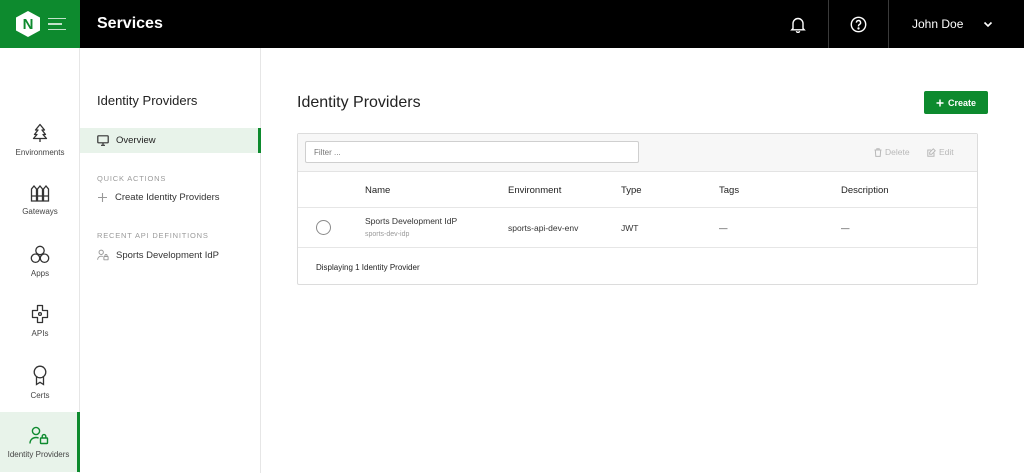  Describe the element at coordinates (931, 152) in the screenshot. I see `edit-icon` at that location.